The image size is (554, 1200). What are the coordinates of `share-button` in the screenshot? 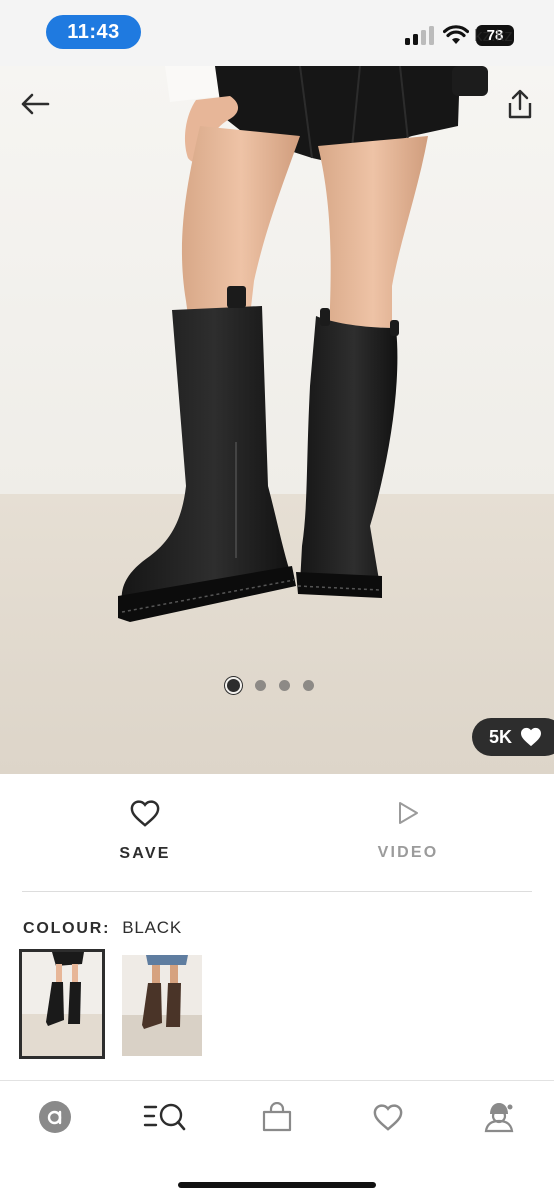 It's located at (520, 104).